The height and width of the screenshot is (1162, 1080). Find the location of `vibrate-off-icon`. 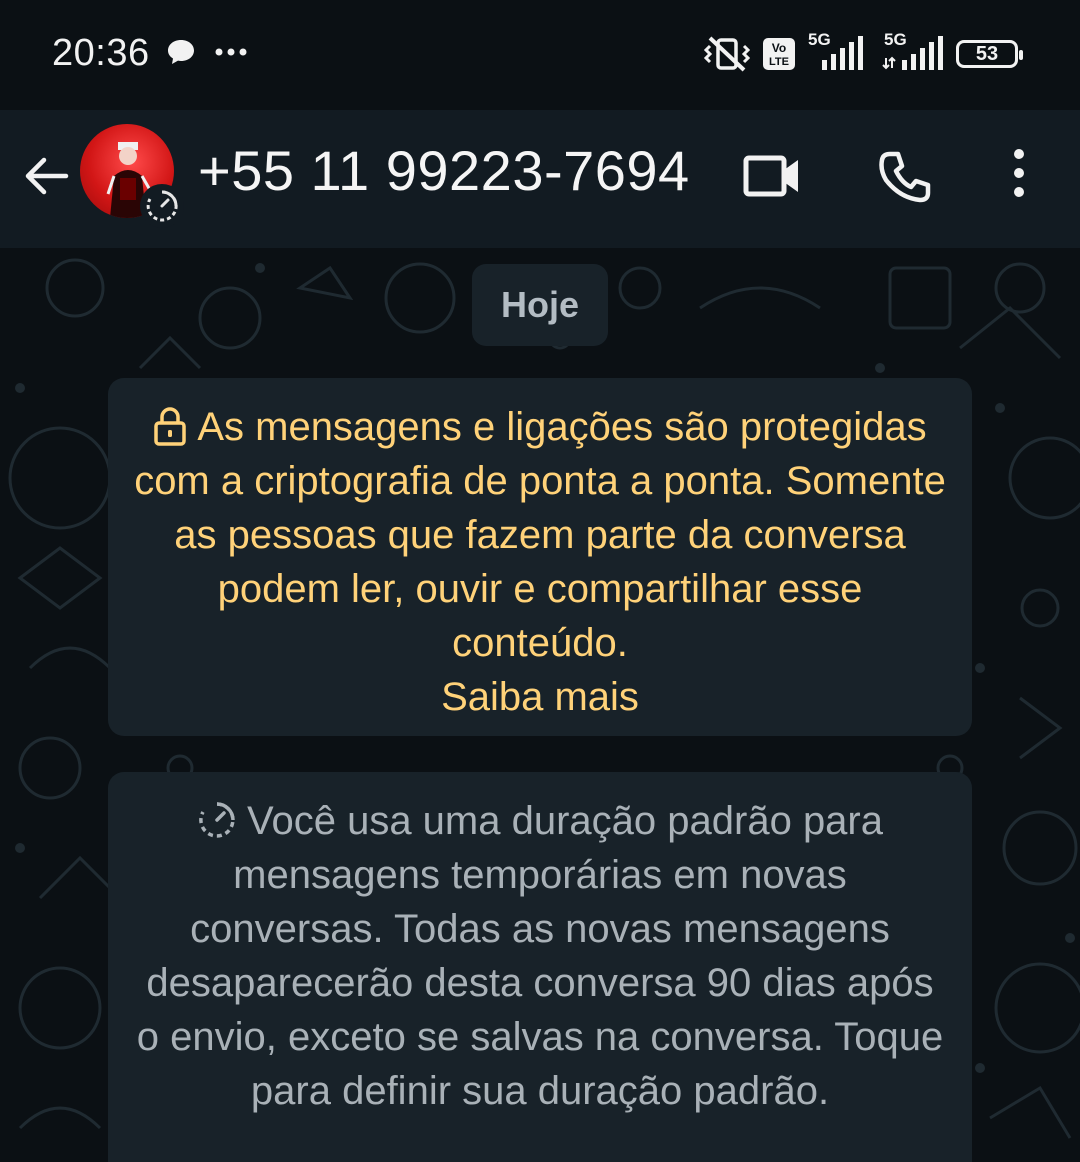

vibrate-off-icon is located at coordinates (727, 54).